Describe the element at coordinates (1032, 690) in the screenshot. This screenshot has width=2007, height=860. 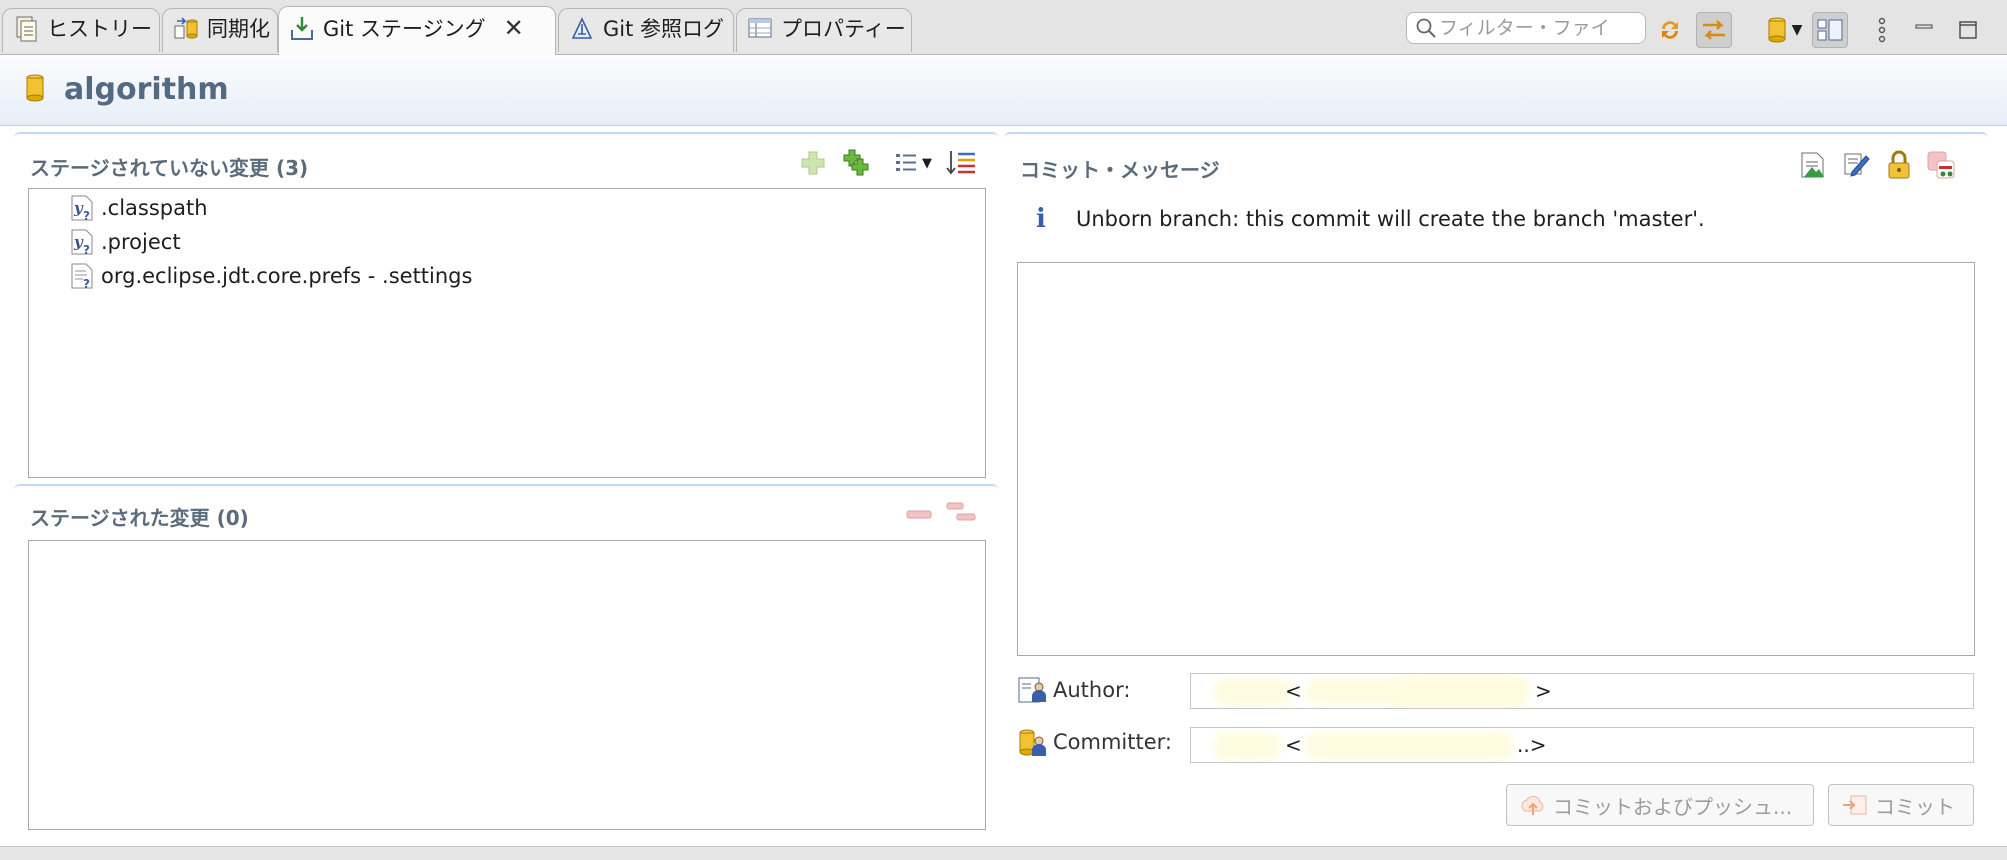
I see `author-icon` at that location.